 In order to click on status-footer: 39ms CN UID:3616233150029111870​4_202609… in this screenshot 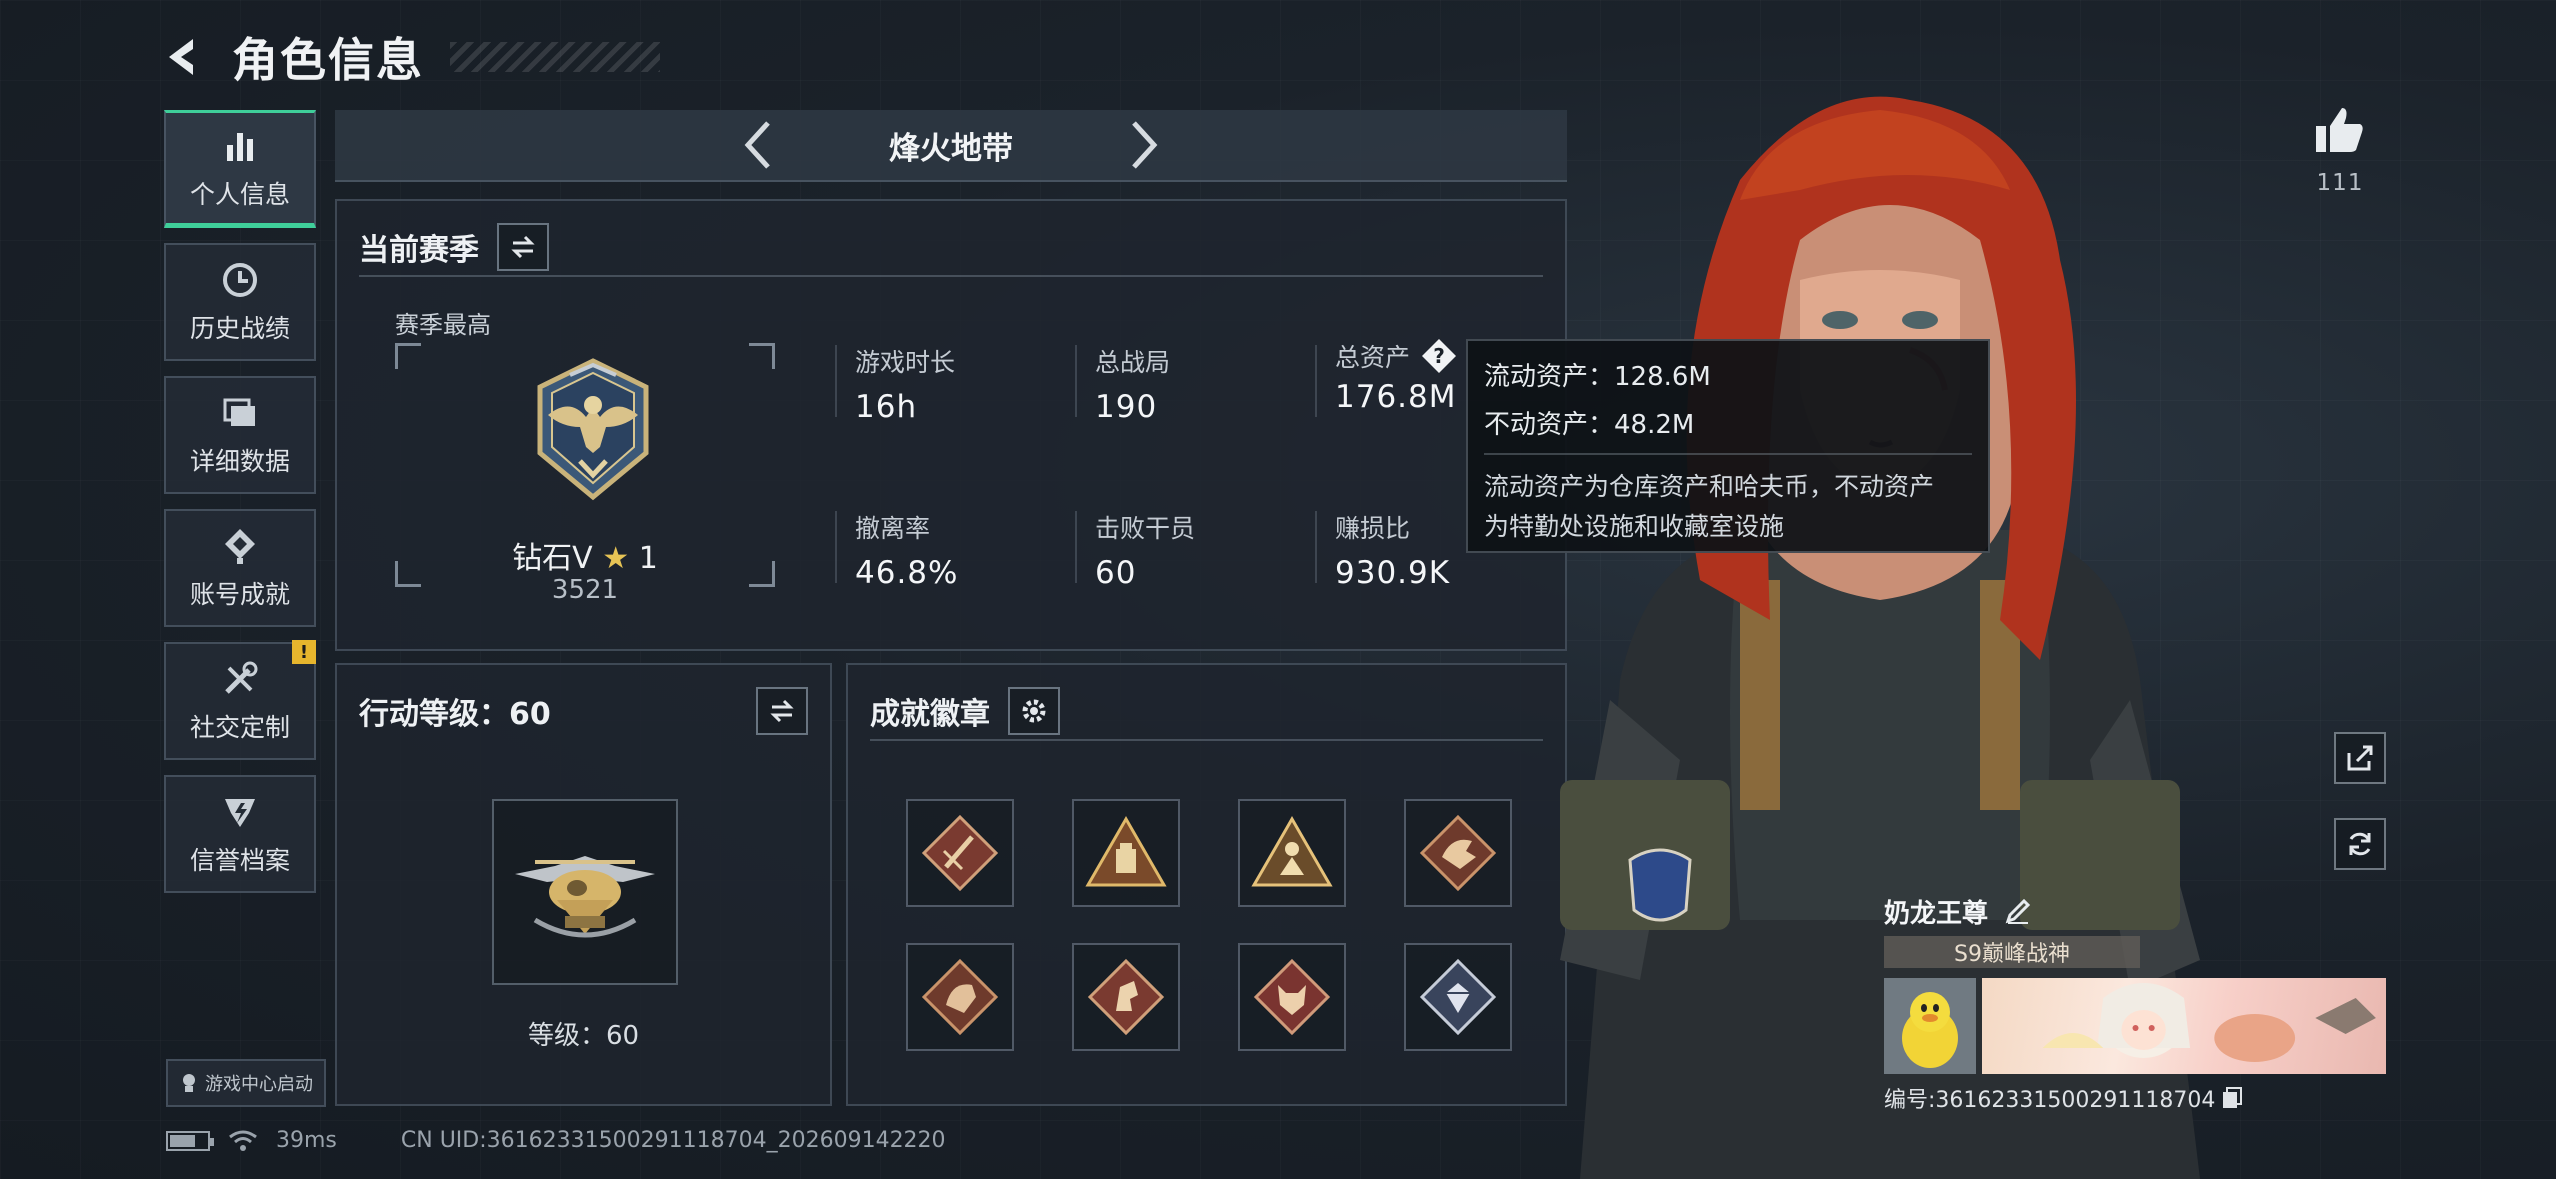, I will do `click(556, 1140)`.